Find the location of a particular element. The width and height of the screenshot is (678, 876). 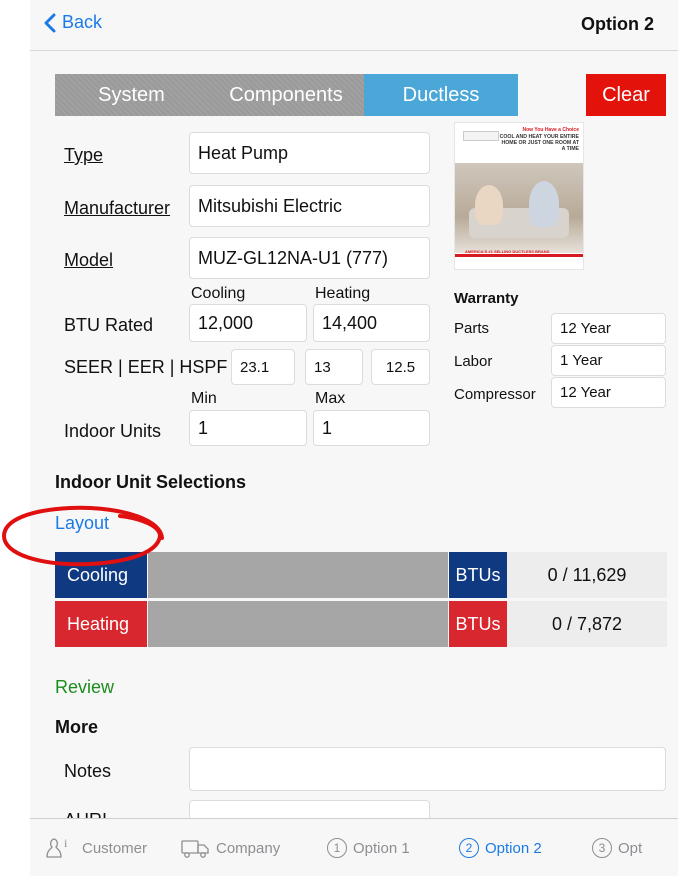

model-label: Model is located at coordinates (88, 260).